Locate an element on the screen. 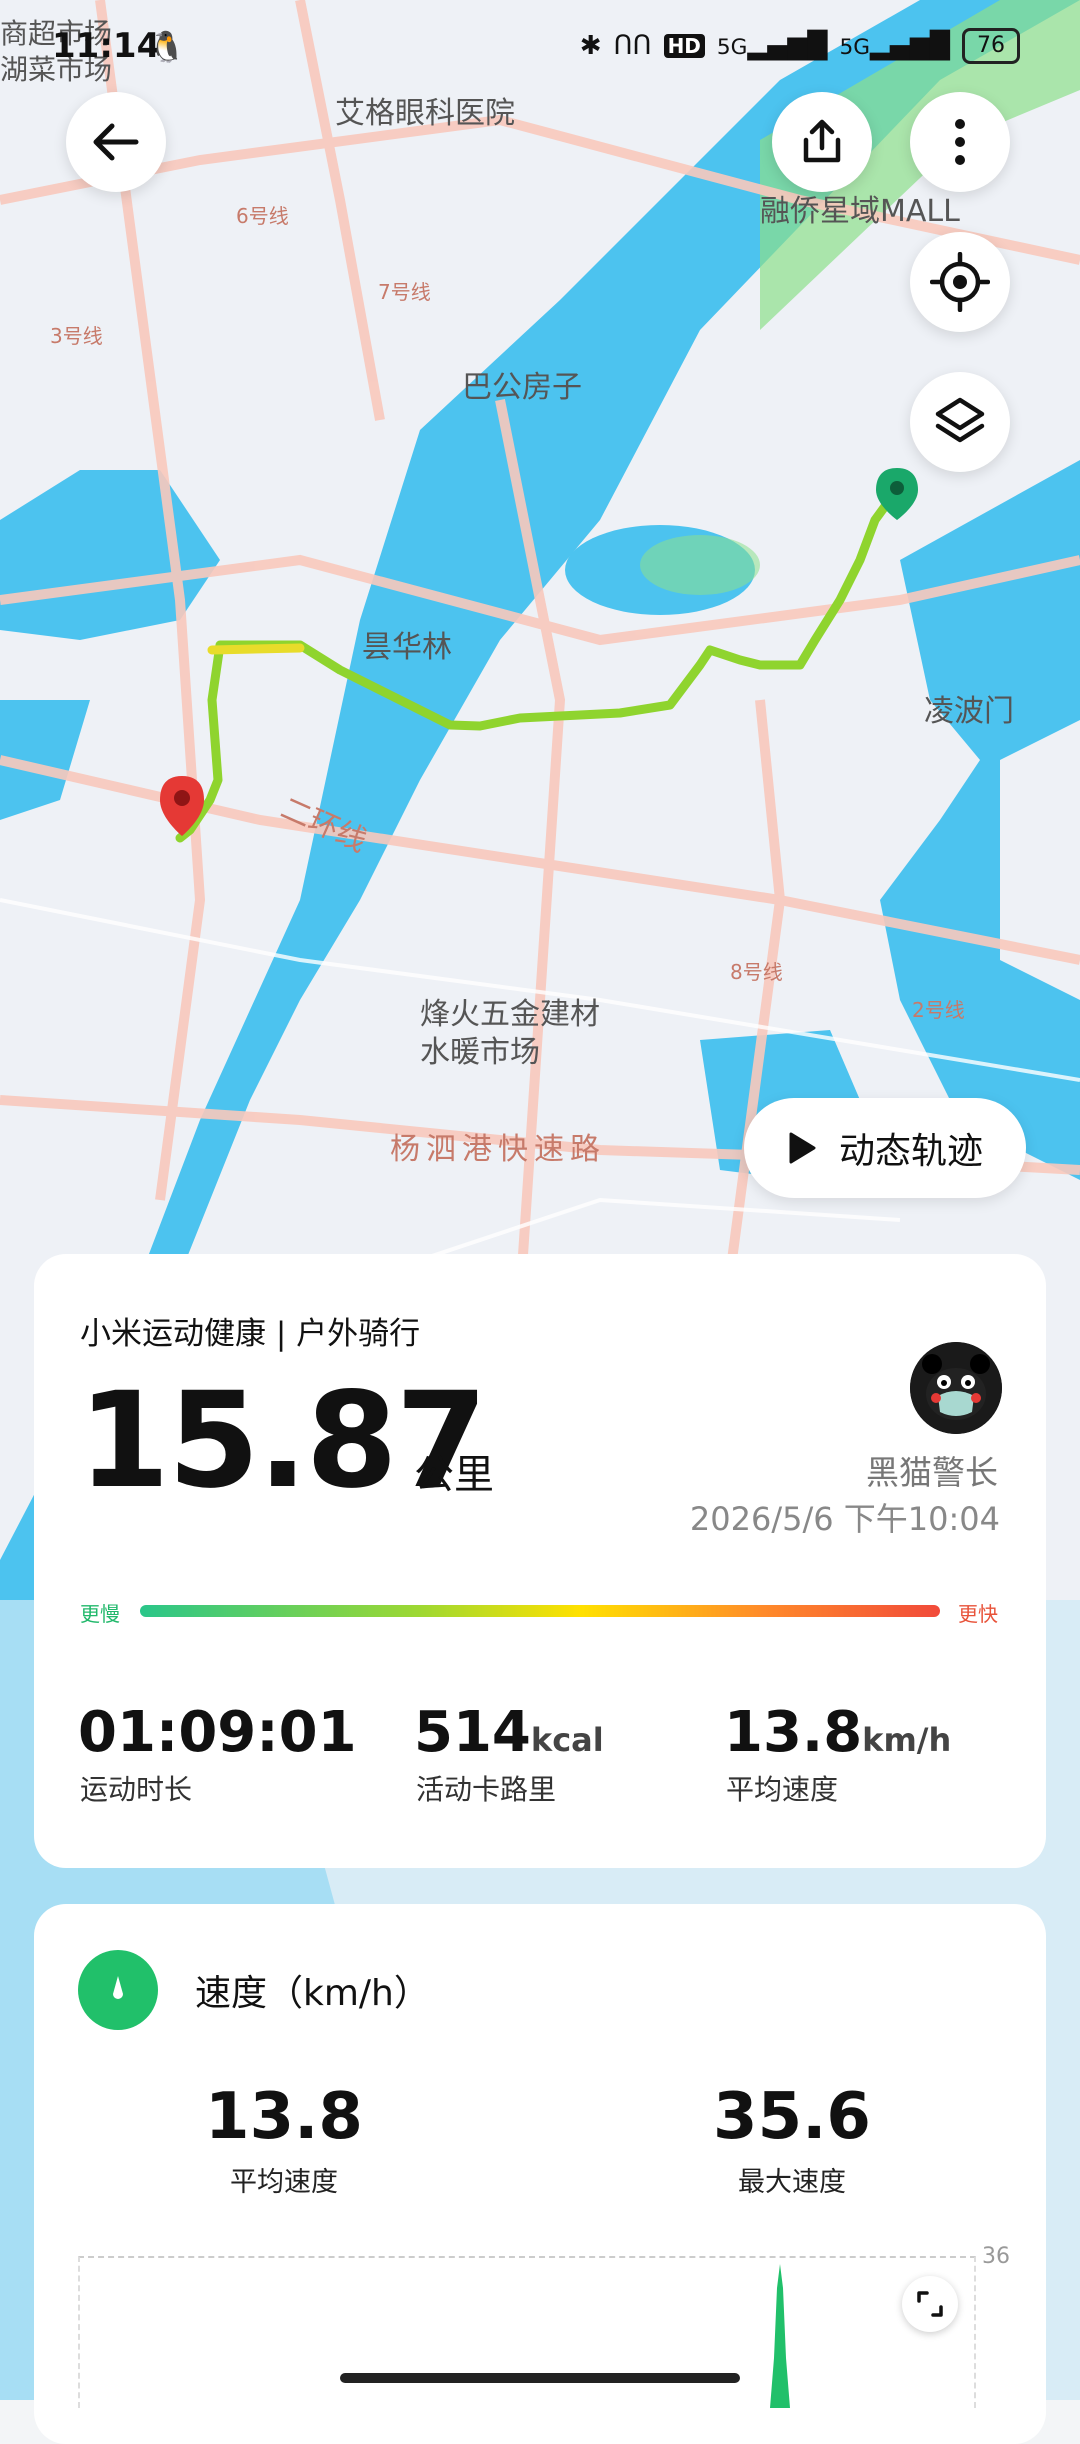 This screenshot has width=1080, height=2444. avg-speed-unit: km/h is located at coordinates (907, 1740).